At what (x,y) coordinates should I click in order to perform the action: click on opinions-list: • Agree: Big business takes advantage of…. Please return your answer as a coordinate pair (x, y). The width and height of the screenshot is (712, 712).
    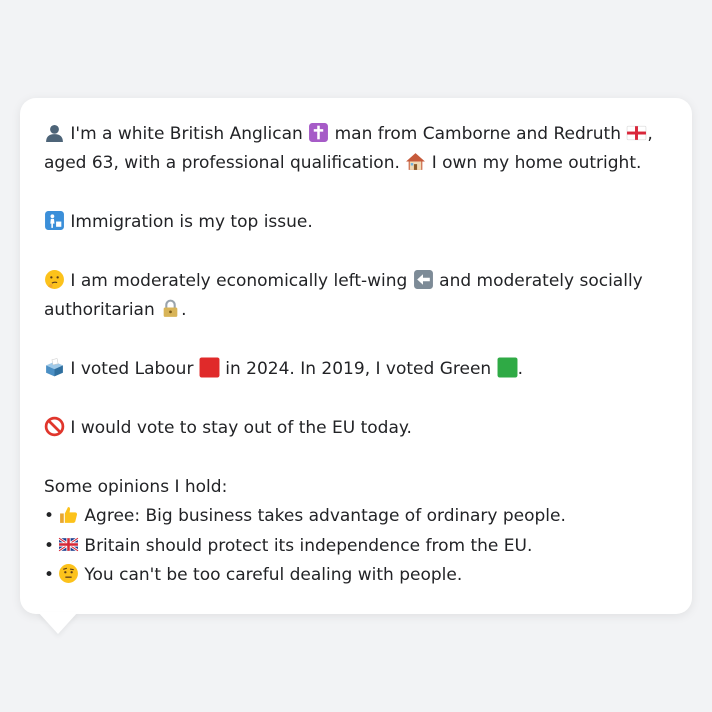
    Looking at the image, I should click on (356, 546).